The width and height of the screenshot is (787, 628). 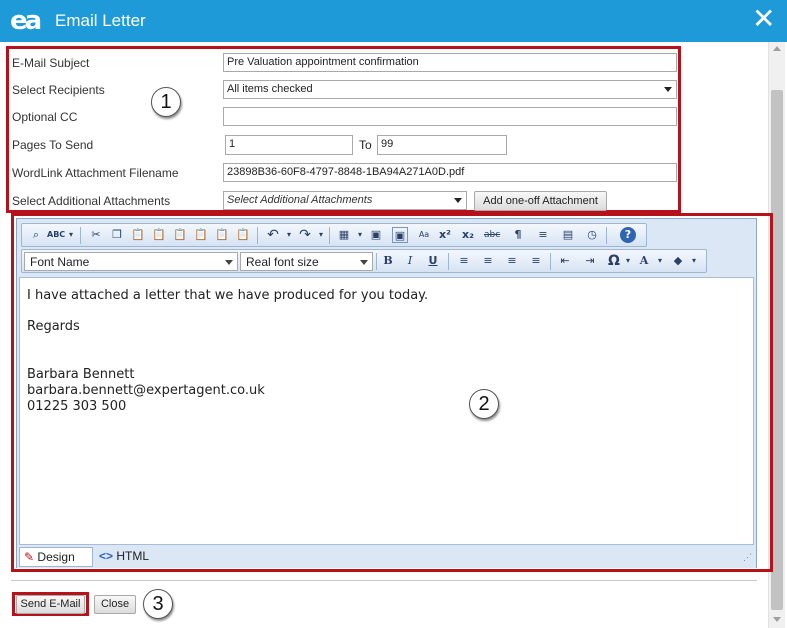 What do you see at coordinates (106, 556) in the screenshot?
I see `code-icon: <>` at bounding box center [106, 556].